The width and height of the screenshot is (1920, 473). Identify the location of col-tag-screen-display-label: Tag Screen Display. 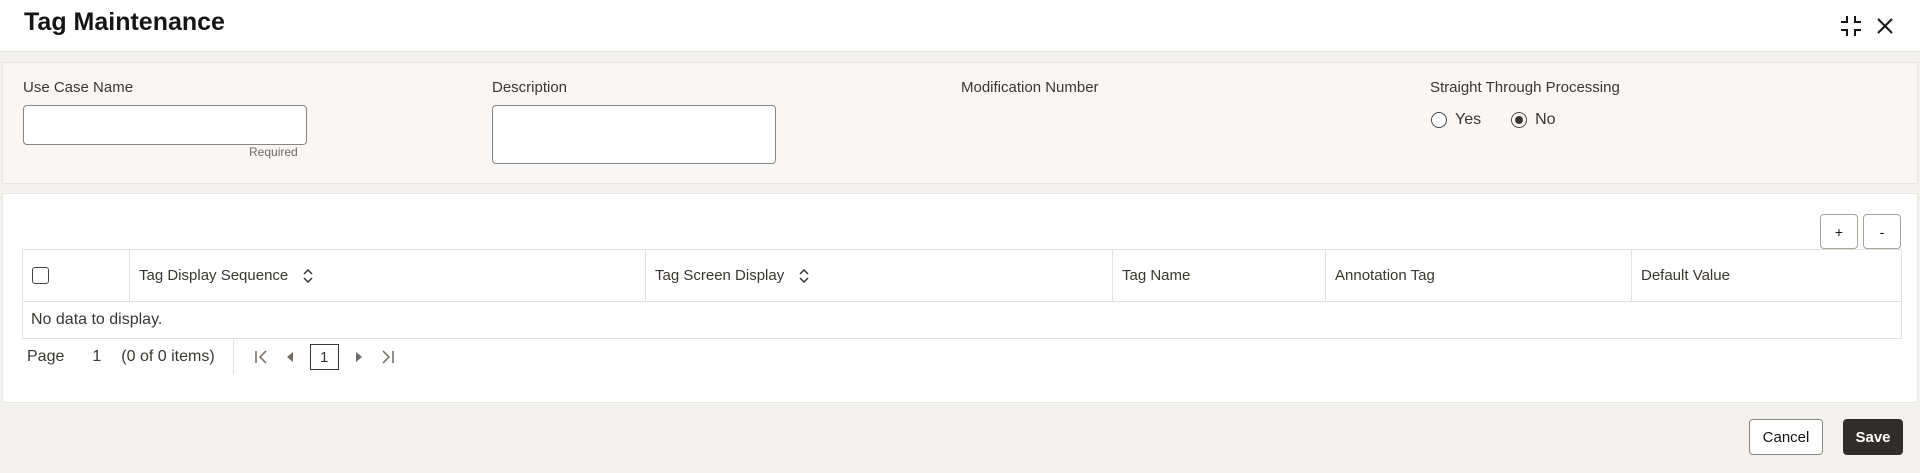
(720, 275).